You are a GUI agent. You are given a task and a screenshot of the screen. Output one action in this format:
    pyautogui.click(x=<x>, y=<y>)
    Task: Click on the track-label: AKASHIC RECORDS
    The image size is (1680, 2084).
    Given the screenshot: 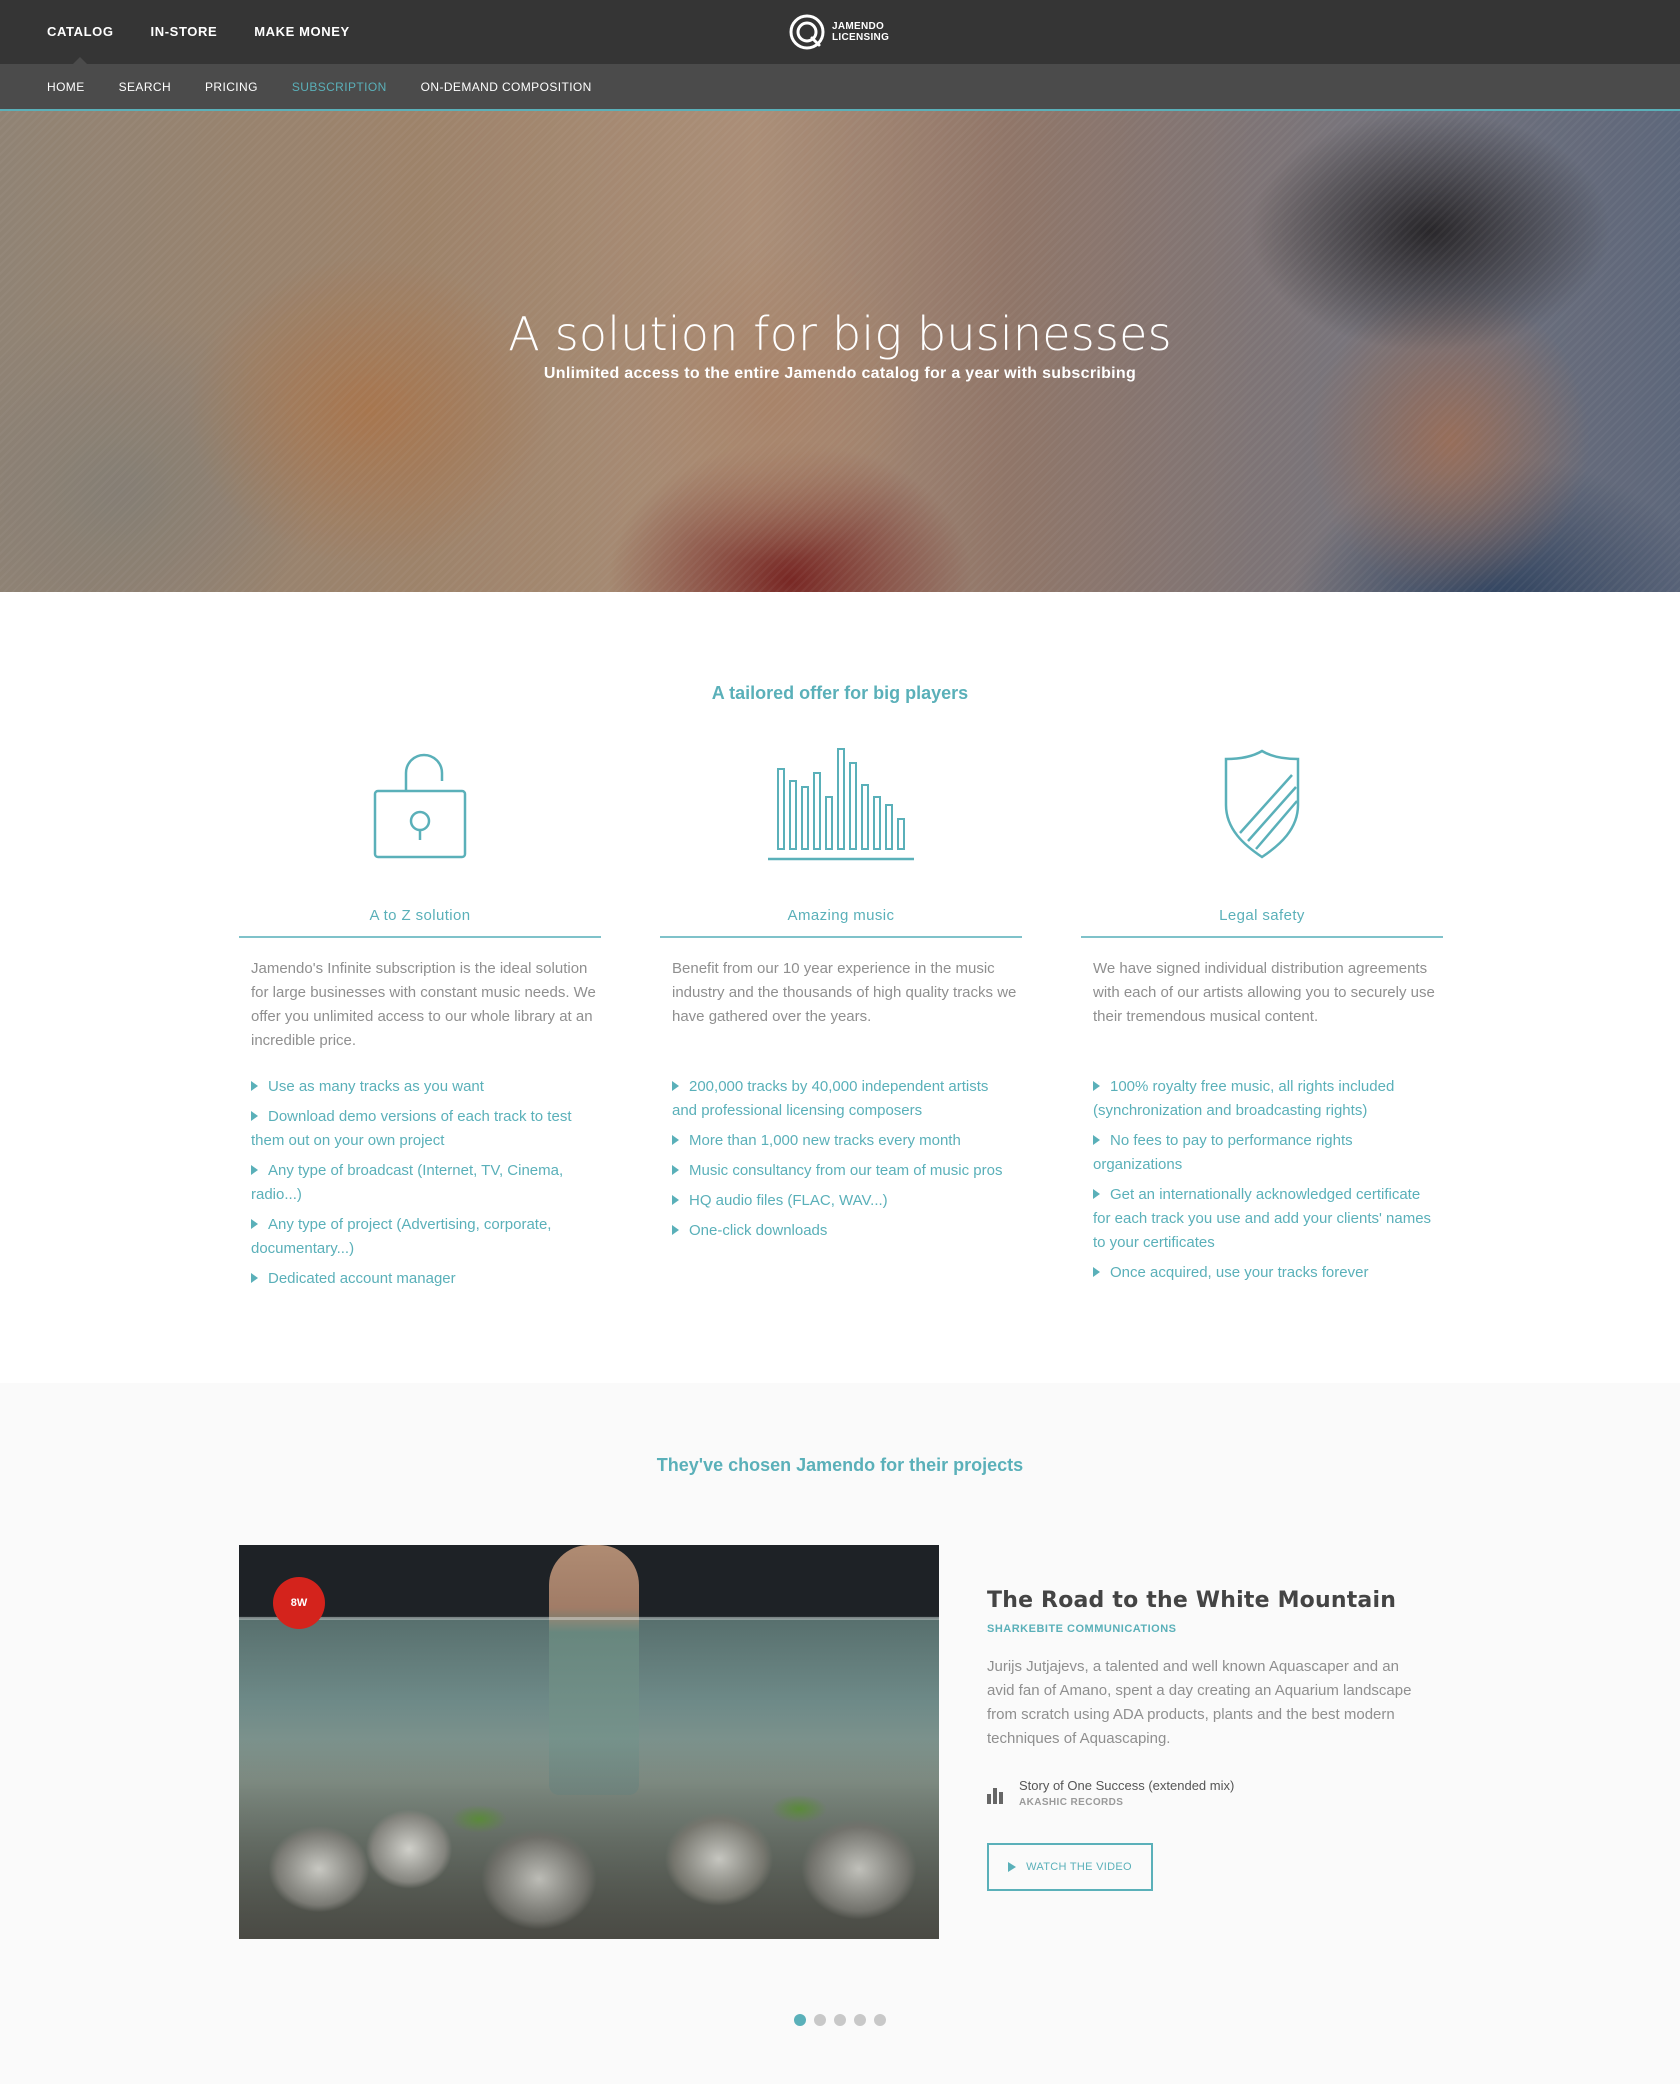 What is the action you would take?
    pyautogui.click(x=1126, y=1803)
    